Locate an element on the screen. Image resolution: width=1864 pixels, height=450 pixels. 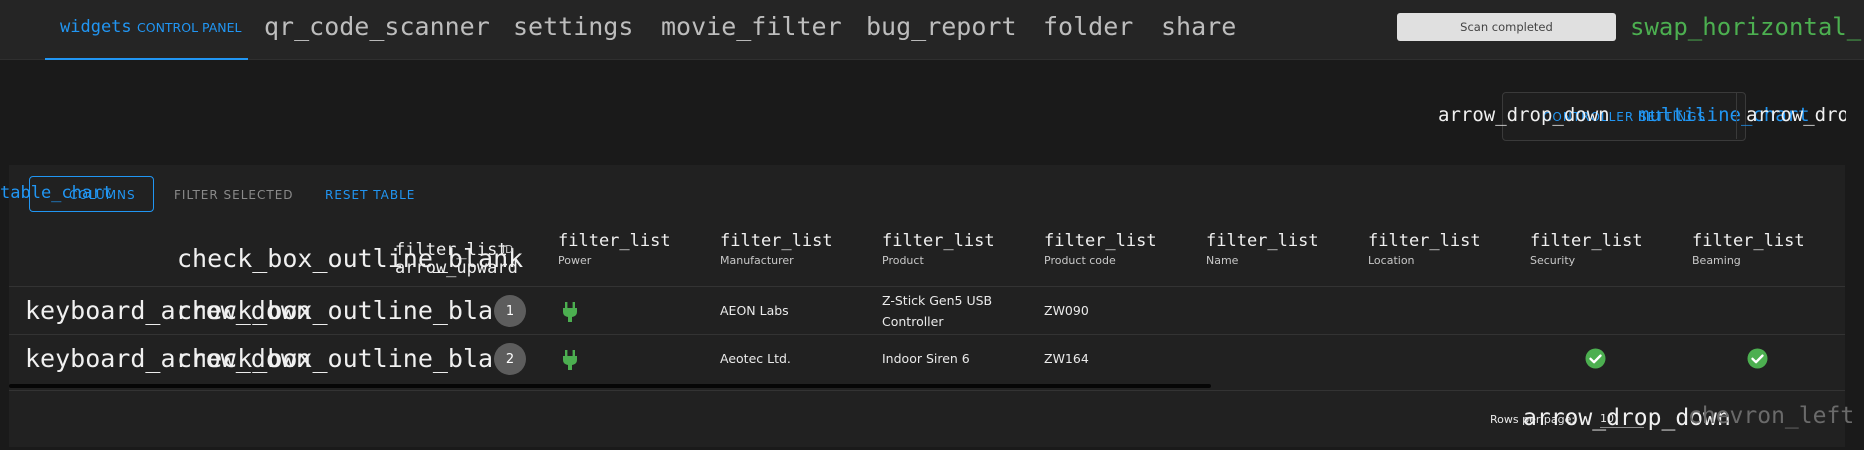
reset-table-button: RESET TABLE is located at coordinates (370, 195).